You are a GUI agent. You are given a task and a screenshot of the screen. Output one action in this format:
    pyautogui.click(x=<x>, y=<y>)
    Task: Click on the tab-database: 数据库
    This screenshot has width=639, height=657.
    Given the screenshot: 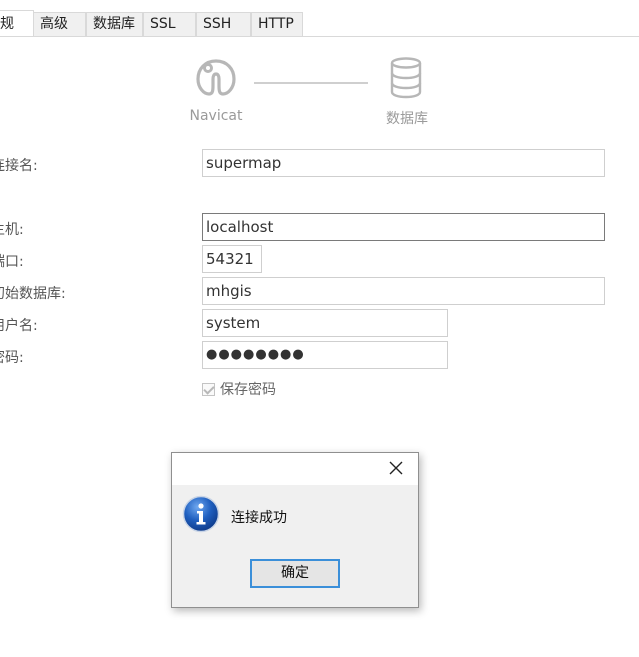 What is the action you would take?
    pyautogui.click(x=114, y=24)
    